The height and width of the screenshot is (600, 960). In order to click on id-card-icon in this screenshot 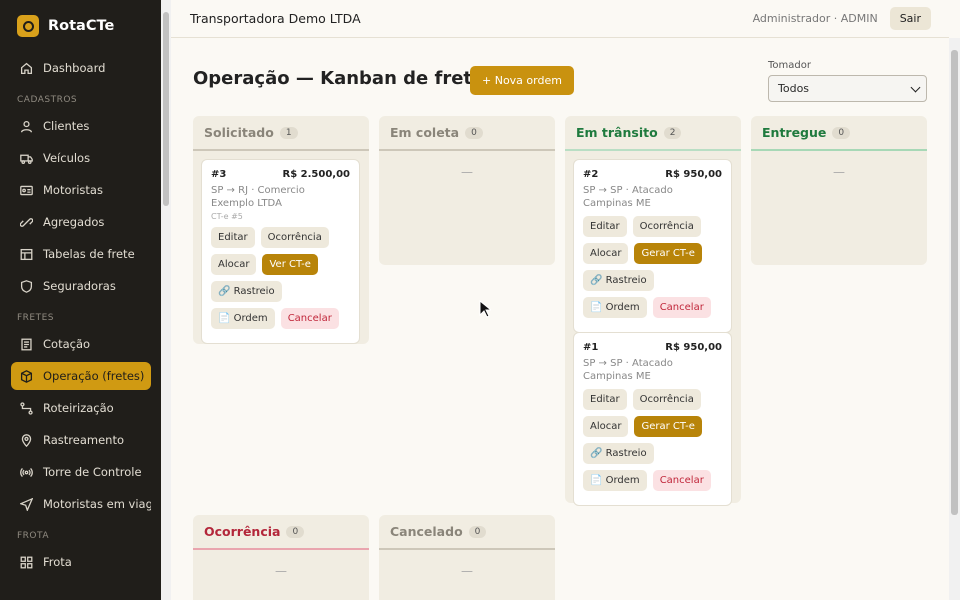, I will do `click(26, 190)`.